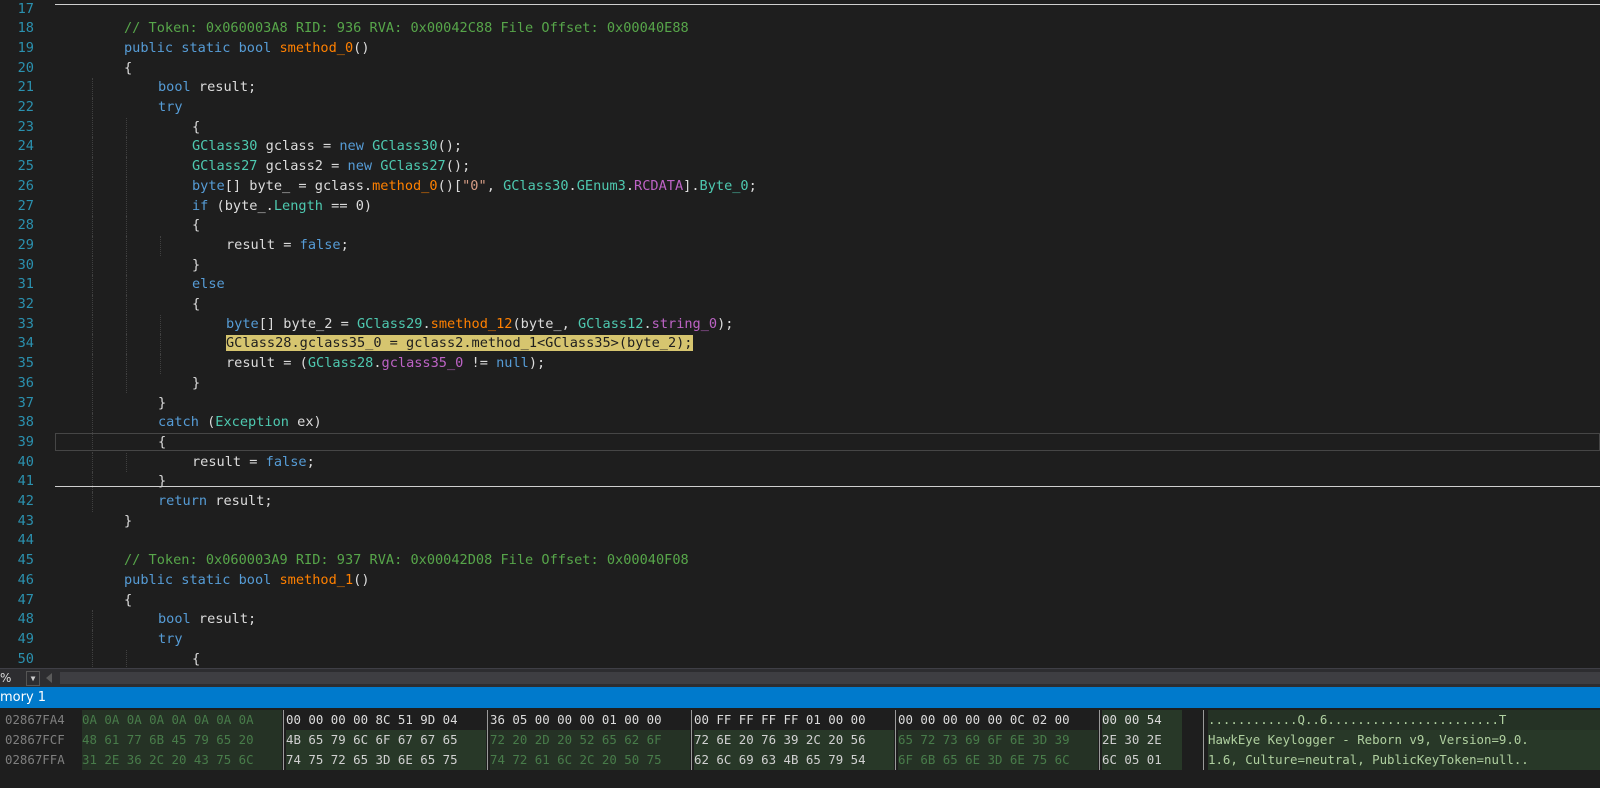 This screenshot has width=1600, height=788. I want to click on code-token: smethod_1, so click(316, 579).